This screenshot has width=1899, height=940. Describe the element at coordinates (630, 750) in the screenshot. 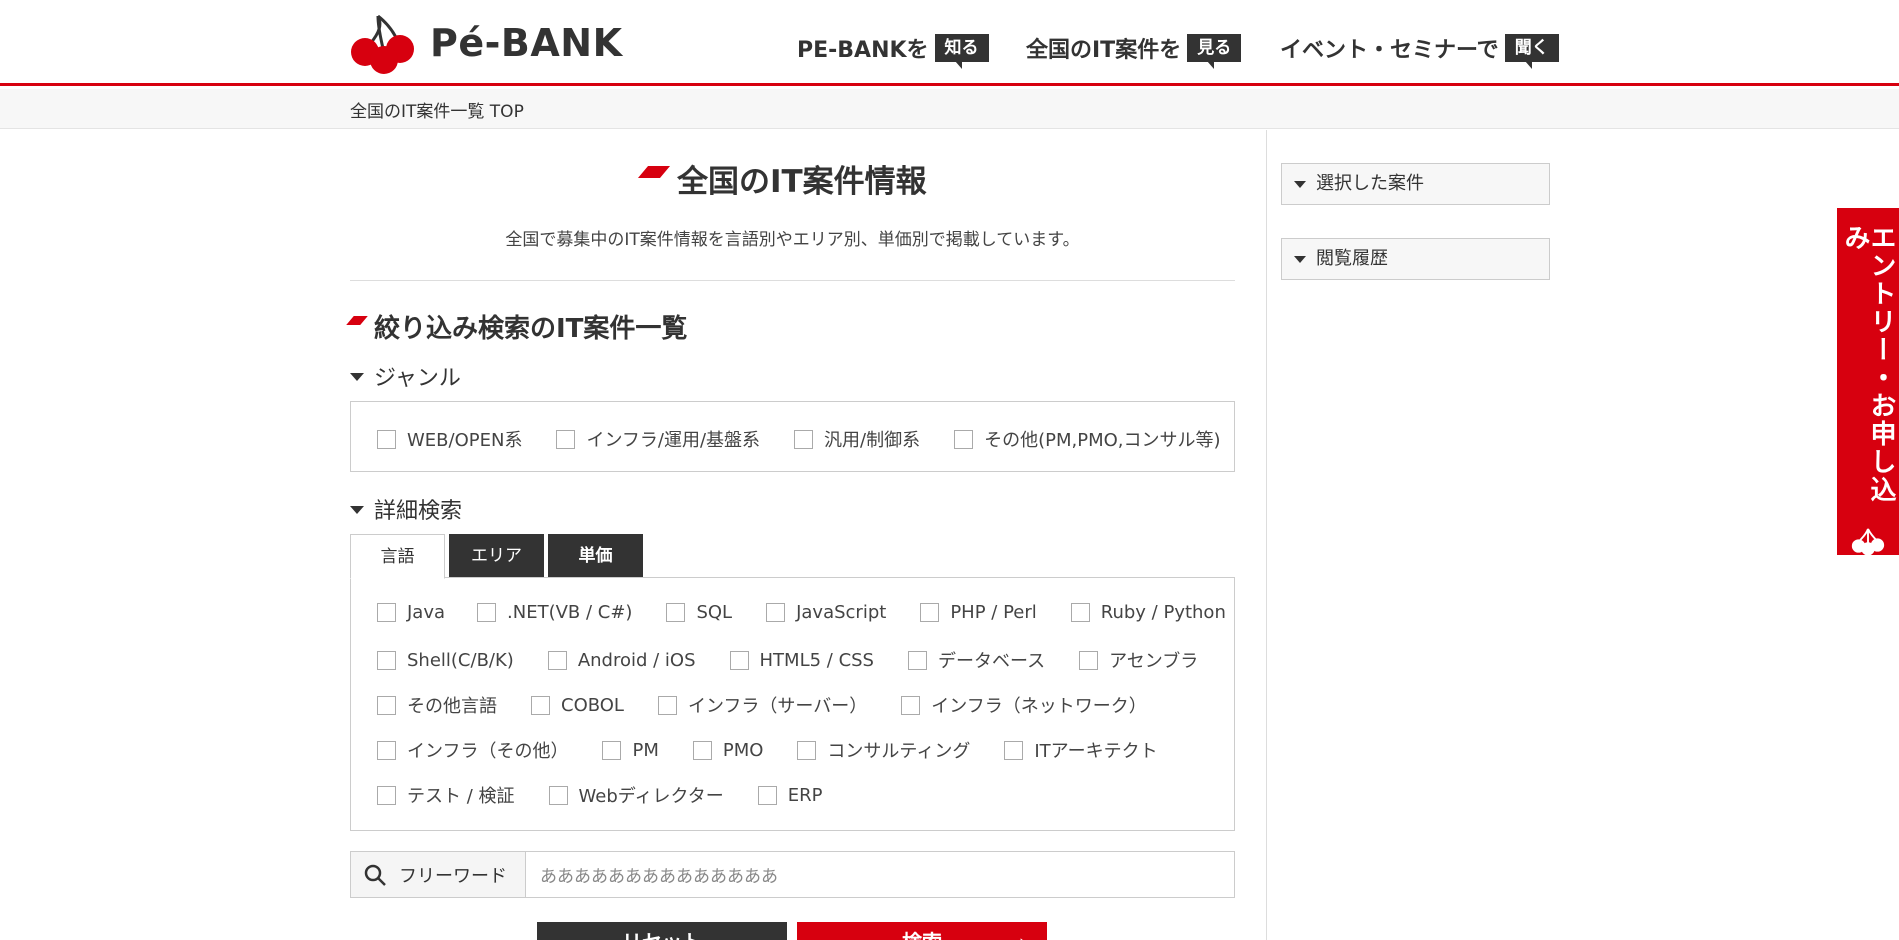

I see `lang-item: PM` at that location.